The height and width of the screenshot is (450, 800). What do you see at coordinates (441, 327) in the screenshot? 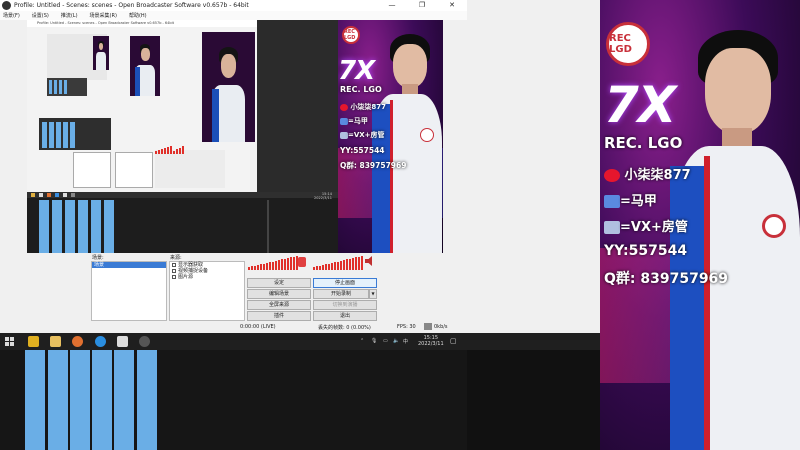
I see `bitrate-readout: 0kb/s` at bounding box center [441, 327].